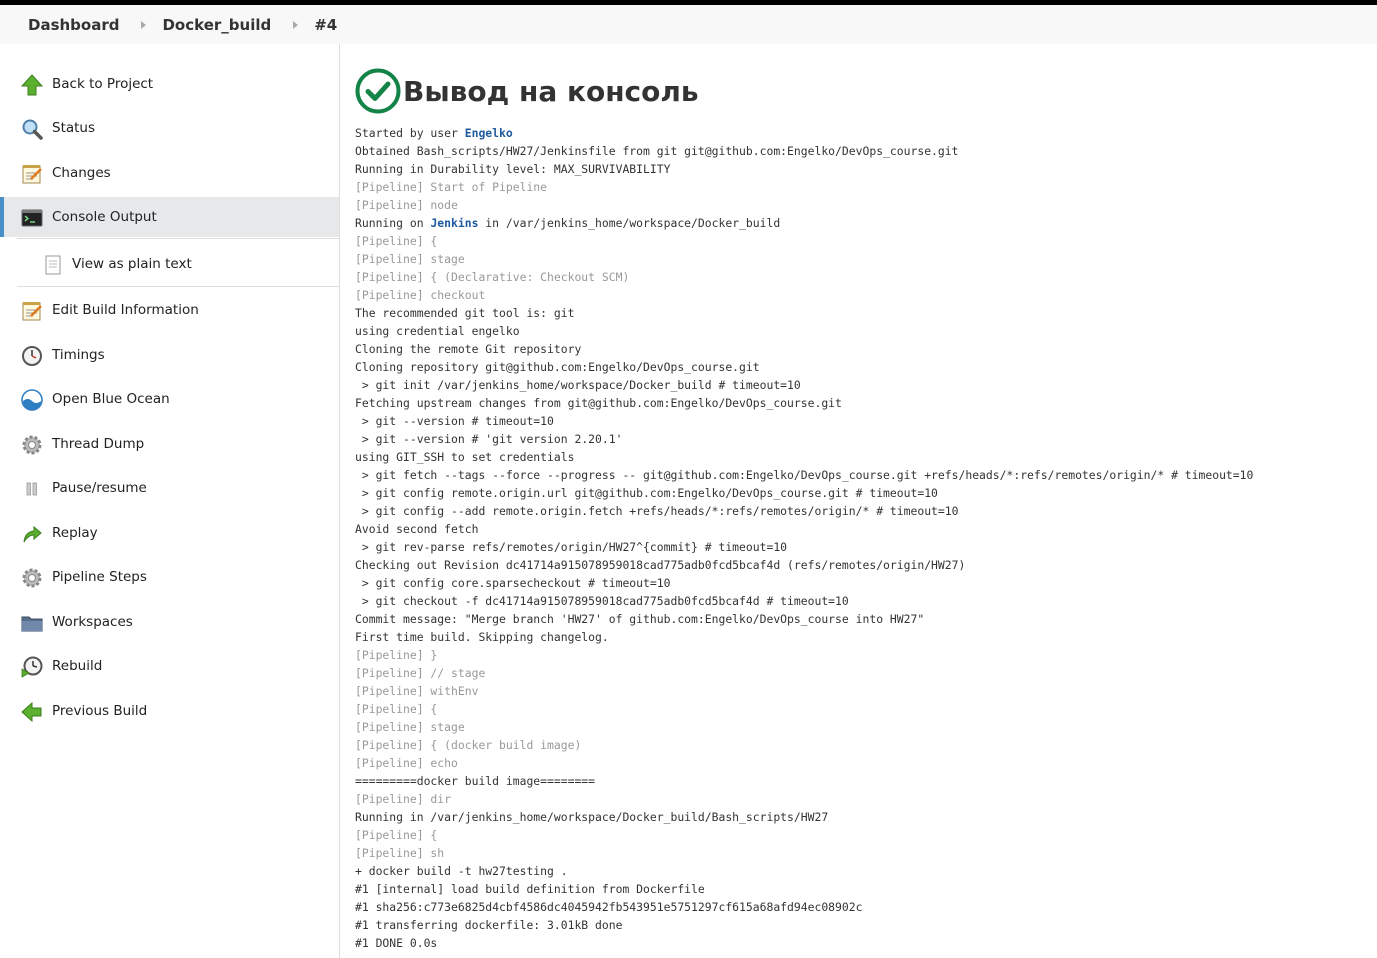 The height and width of the screenshot is (958, 1377). I want to click on breadcrumb: Dashboard Docker_build #4, so click(688, 24).